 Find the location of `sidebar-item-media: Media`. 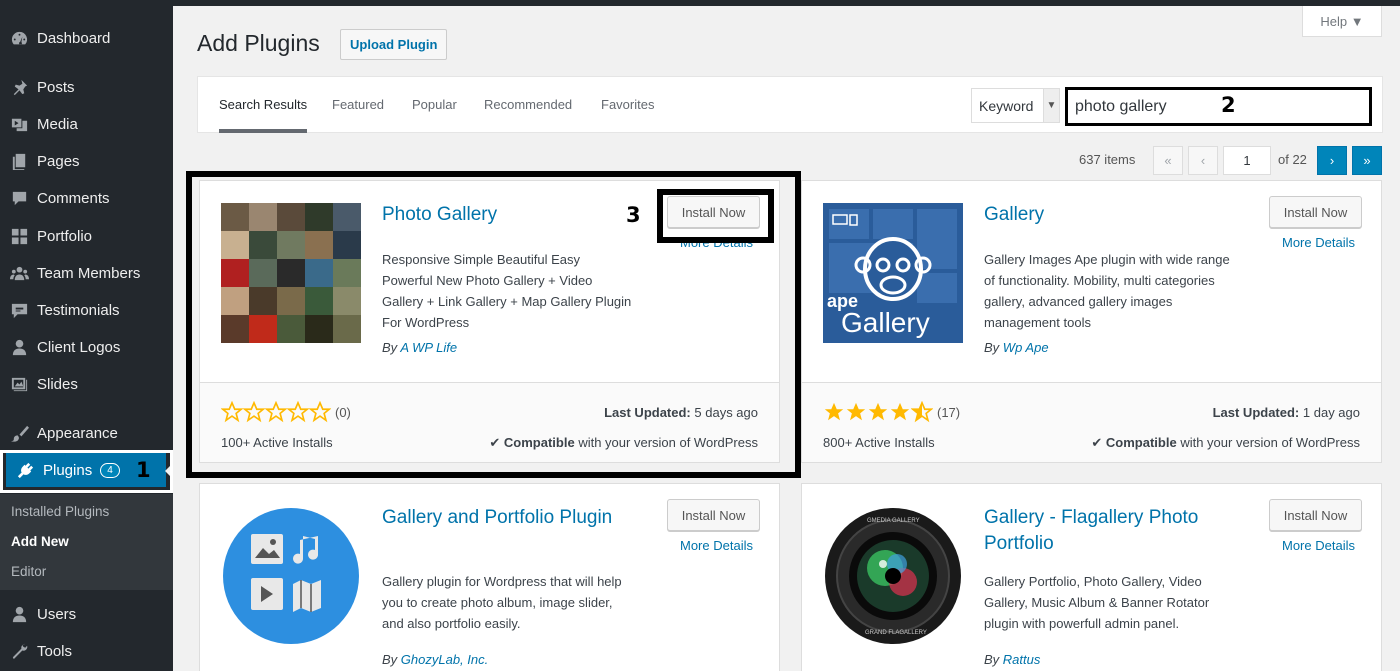

sidebar-item-media: Media is located at coordinates (86, 124).